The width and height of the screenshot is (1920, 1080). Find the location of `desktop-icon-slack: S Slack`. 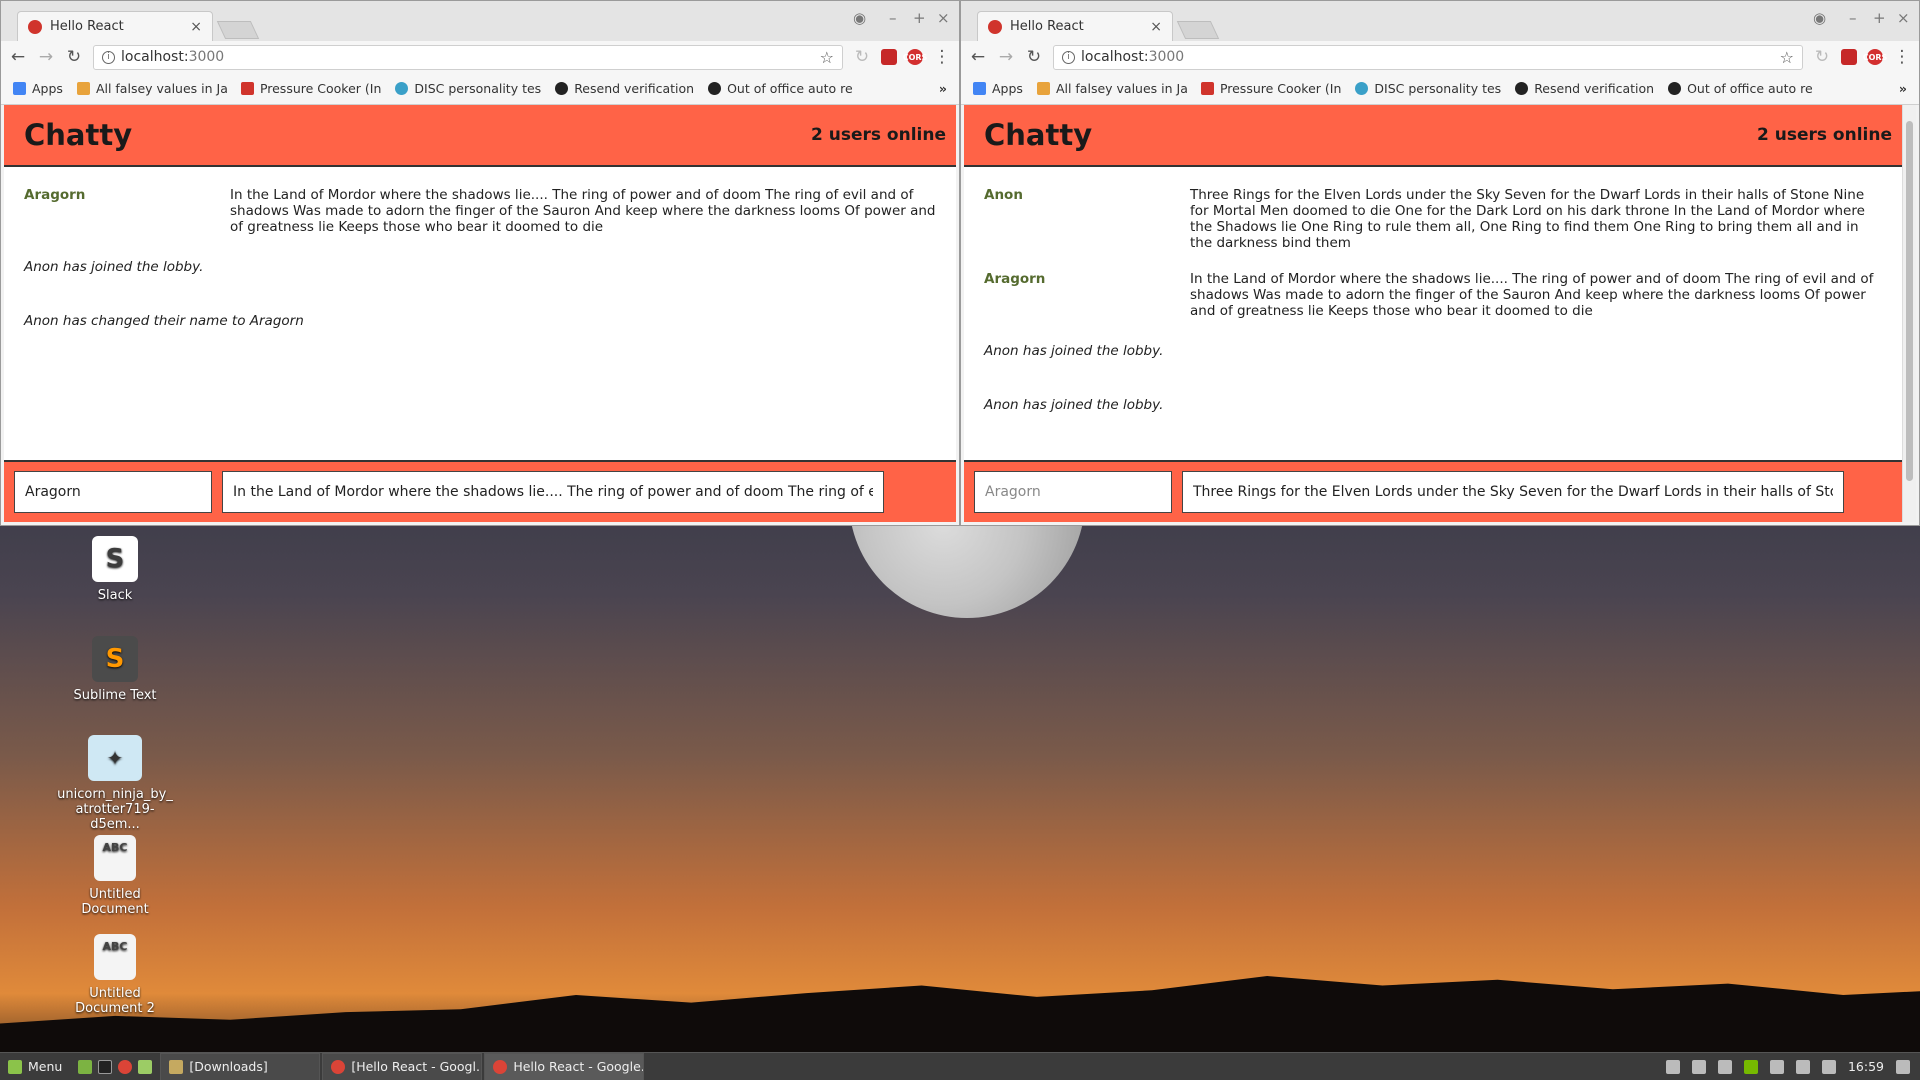

desktop-icon-slack: S Slack is located at coordinates (115, 569).